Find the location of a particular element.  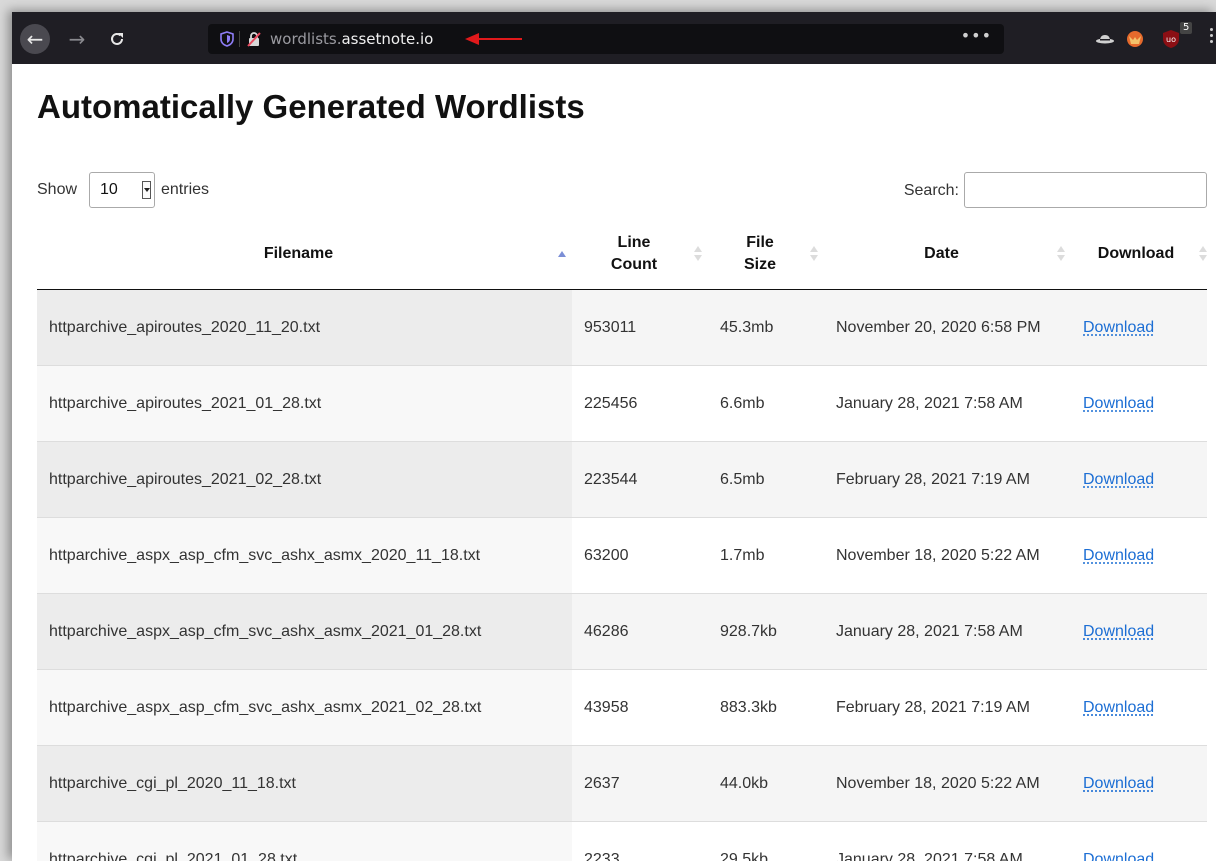

reload-icon is located at coordinates (117, 38).